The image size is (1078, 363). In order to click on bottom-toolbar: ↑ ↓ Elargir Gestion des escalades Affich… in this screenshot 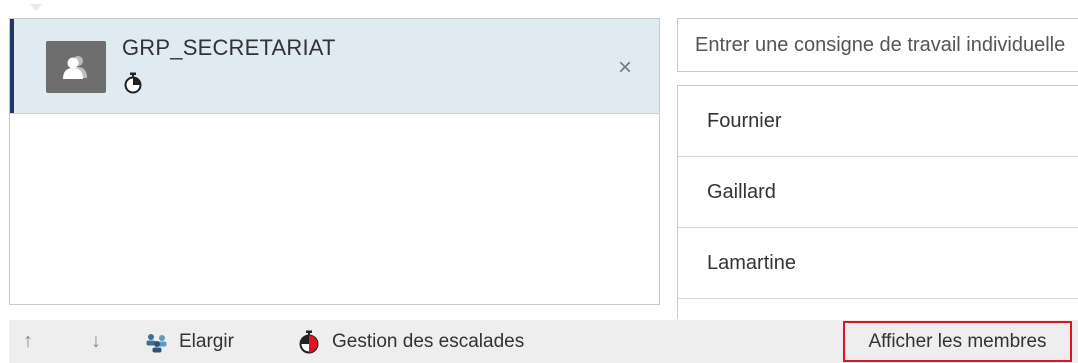, I will do `click(543, 341)`.